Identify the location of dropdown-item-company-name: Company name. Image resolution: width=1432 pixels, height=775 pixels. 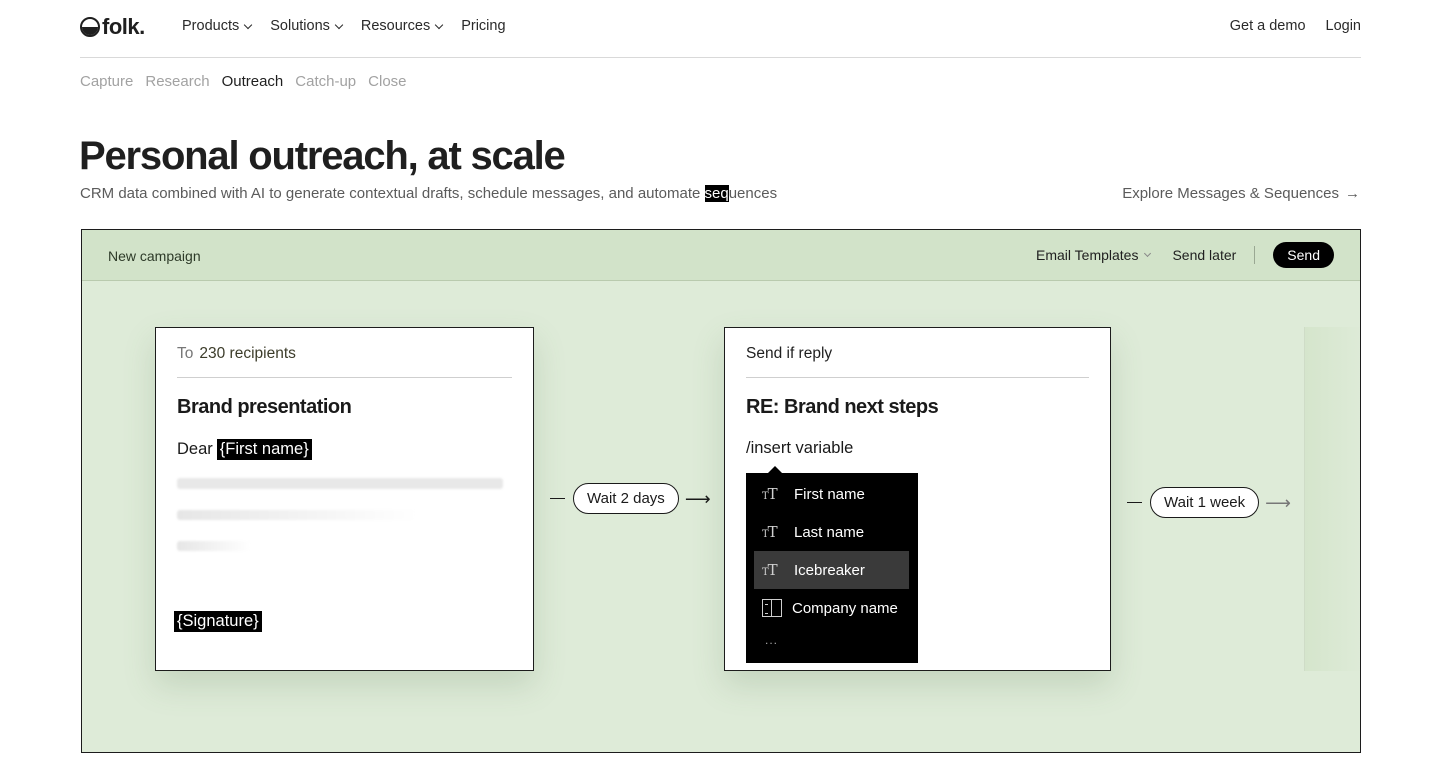
(831, 608).